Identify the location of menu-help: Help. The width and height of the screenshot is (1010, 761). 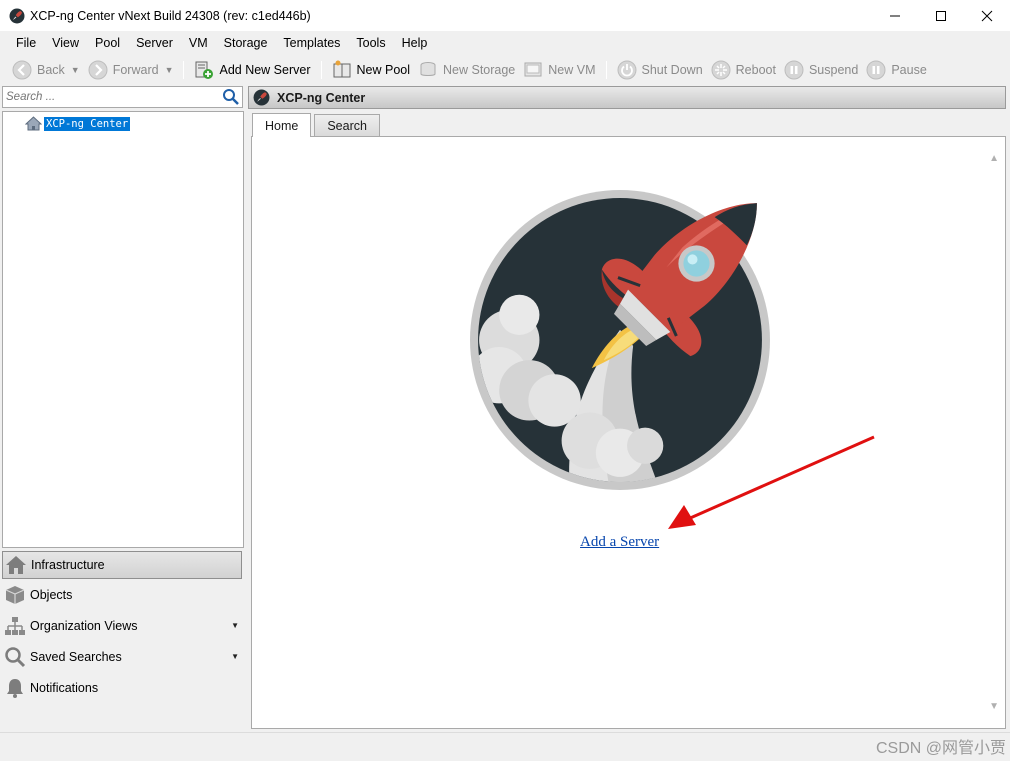
(415, 43).